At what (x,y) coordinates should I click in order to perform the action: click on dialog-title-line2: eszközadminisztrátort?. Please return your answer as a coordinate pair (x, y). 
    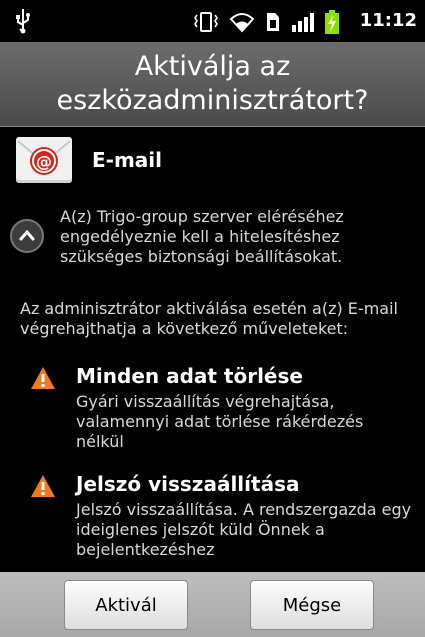
    Looking at the image, I should click on (212, 100).